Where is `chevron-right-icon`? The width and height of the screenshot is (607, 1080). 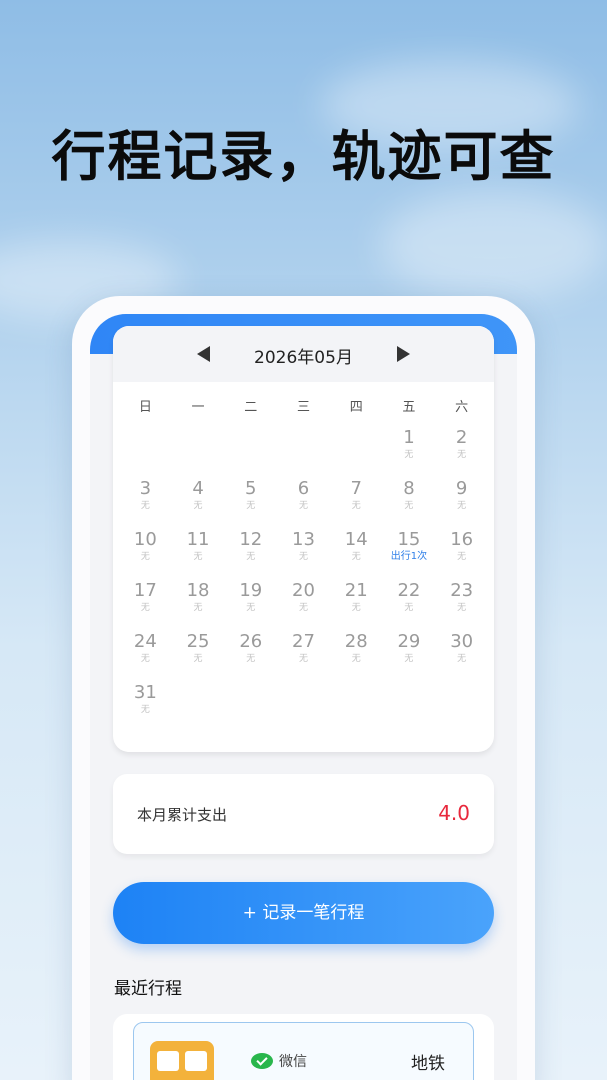
chevron-right-icon is located at coordinates (403, 354).